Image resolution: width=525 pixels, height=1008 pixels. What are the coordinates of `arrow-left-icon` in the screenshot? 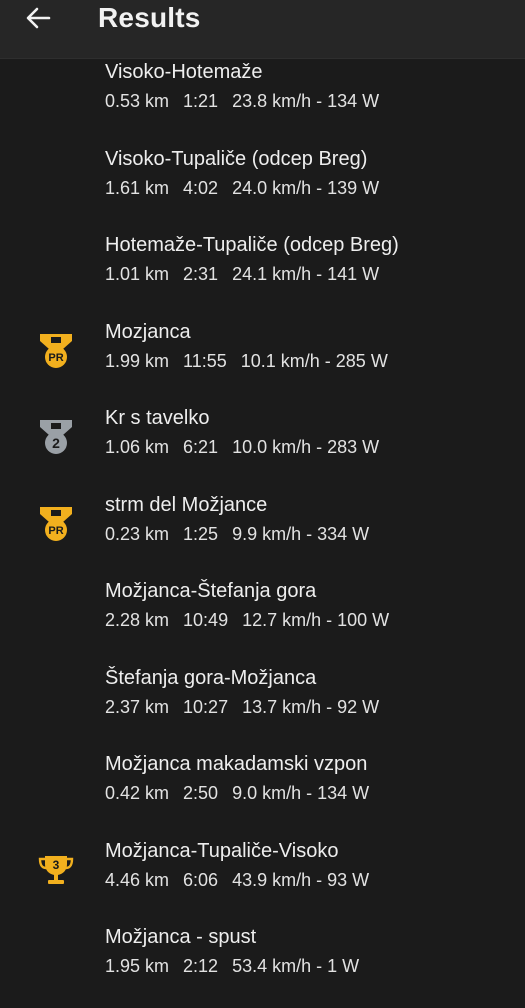 It's located at (38, 18).